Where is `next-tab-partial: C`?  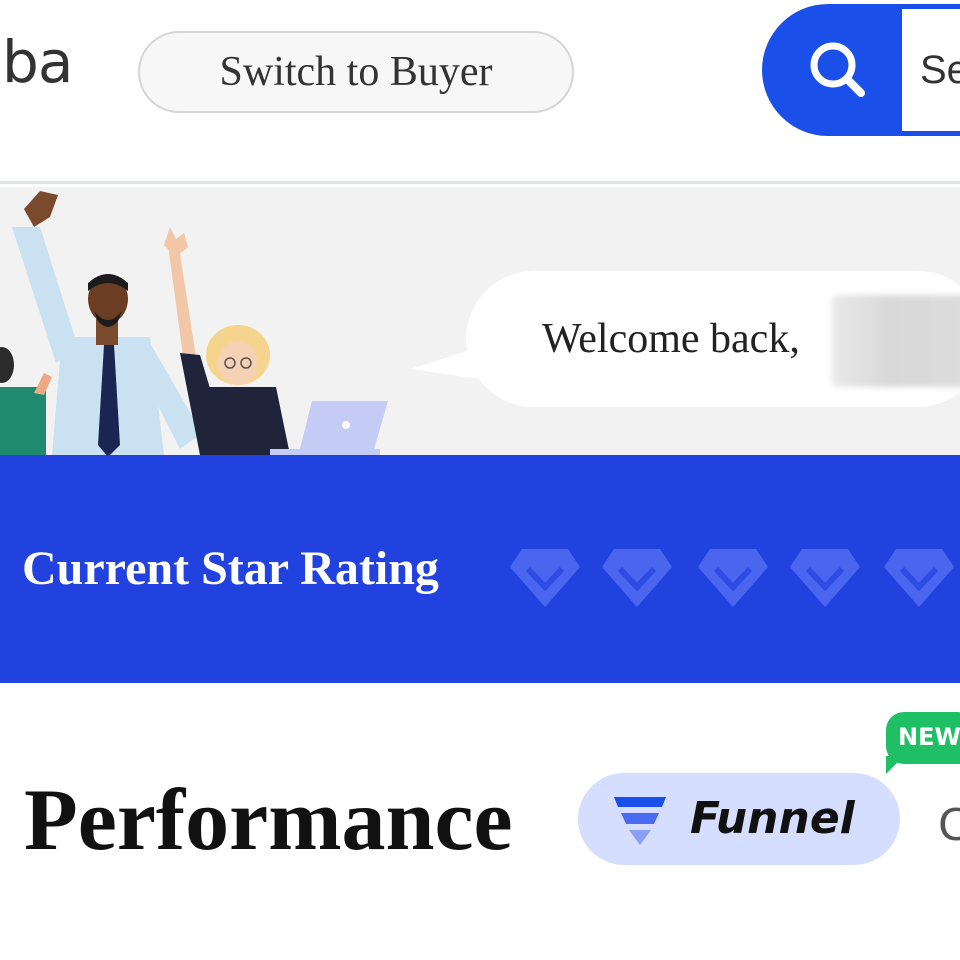 next-tab-partial: C is located at coordinates (949, 825).